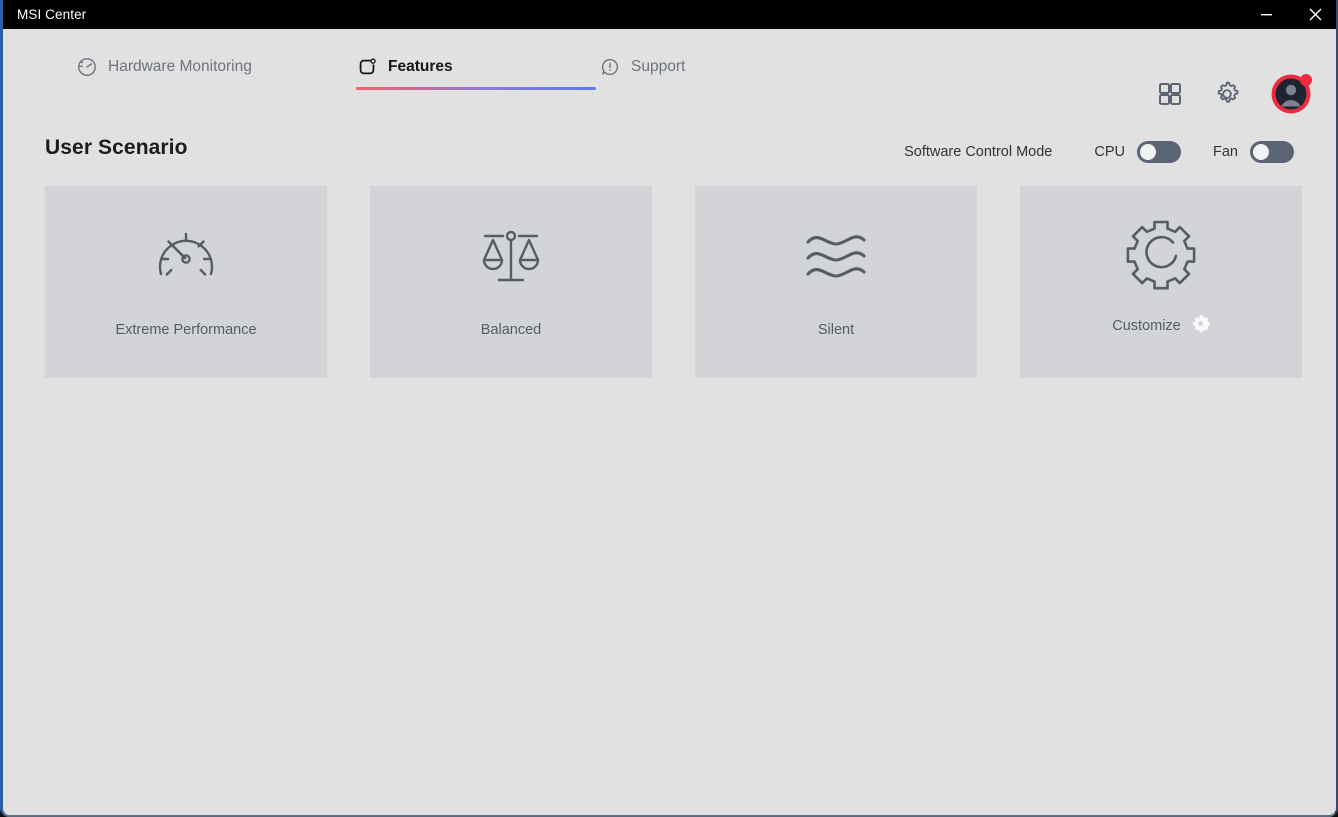 Image resolution: width=1338 pixels, height=817 pixels. I want to click on nav-actions, so click(1234, 94).